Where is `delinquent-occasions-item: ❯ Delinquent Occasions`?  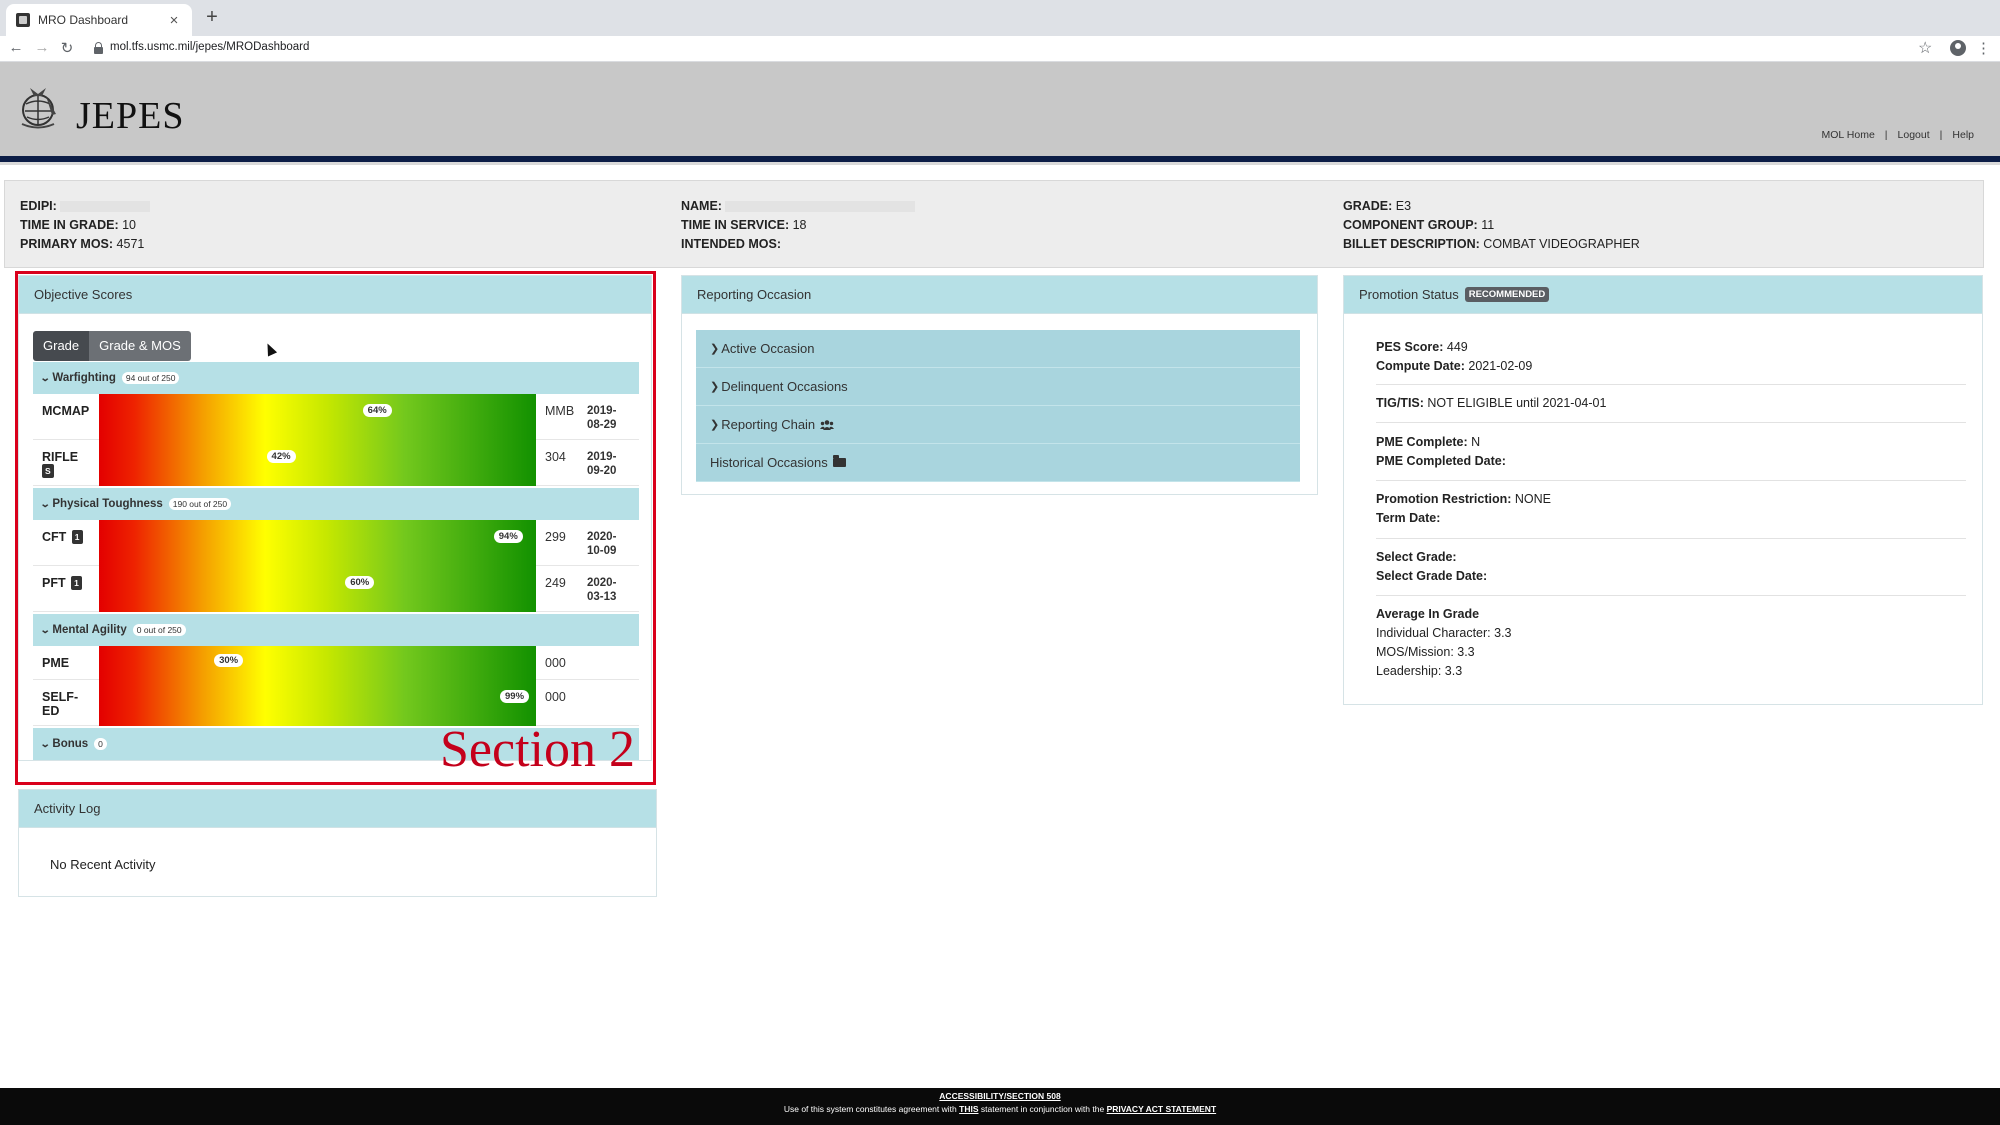
delinquent-occasions-item: ❯ Delinquent Occasions is located at coordinates (998, 387).